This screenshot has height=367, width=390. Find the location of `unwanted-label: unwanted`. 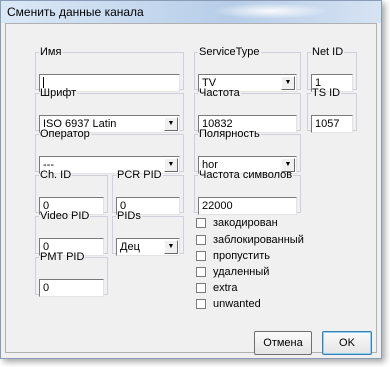

unwanted-label: unwanted is located at coordinates (237, 304).